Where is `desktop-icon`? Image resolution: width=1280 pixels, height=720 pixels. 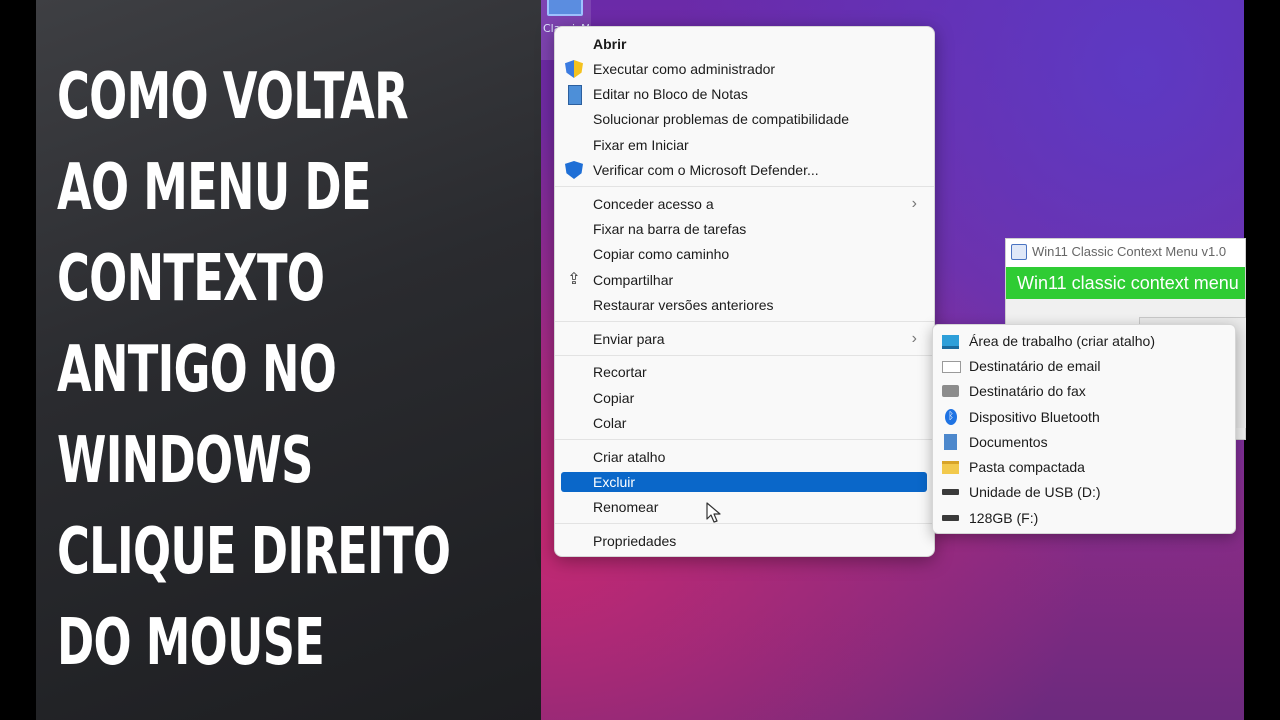
desktop-icon is located at coordinates (950, 342).